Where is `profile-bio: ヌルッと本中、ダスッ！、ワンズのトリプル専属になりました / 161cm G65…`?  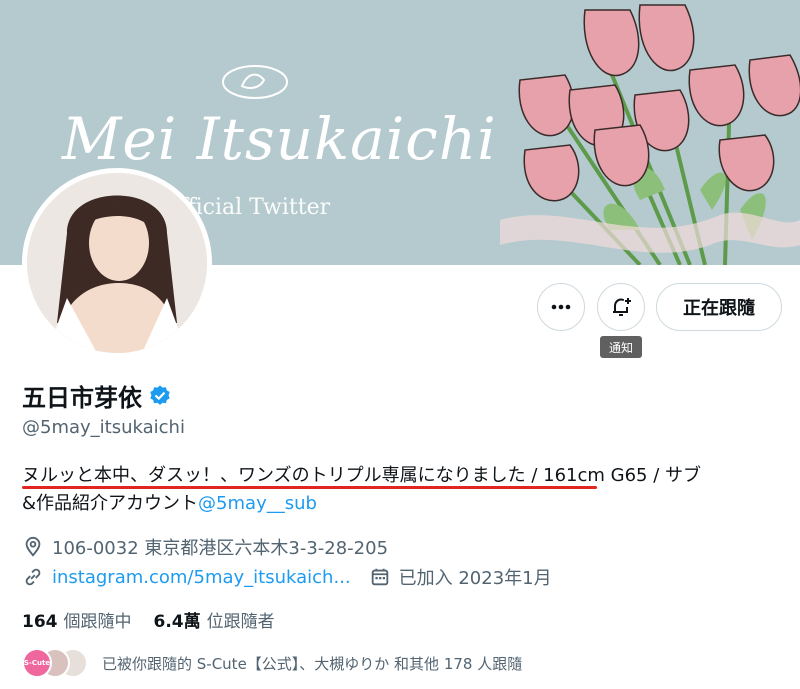 profile-bio: ヌルッと本中、ダスッ！、ワンズのトリプル専属になりました / 161cm G65… is located at coordinates (402, 490).